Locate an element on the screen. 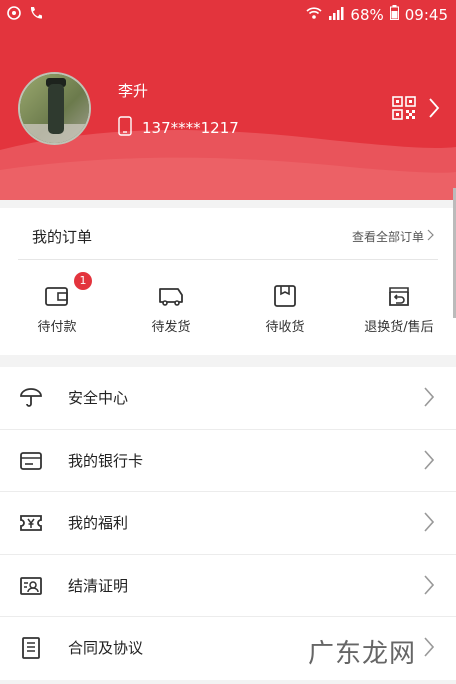 The width and height of the screenshot is (456, 684). certificate-icon is located at coordinates (31, 586).